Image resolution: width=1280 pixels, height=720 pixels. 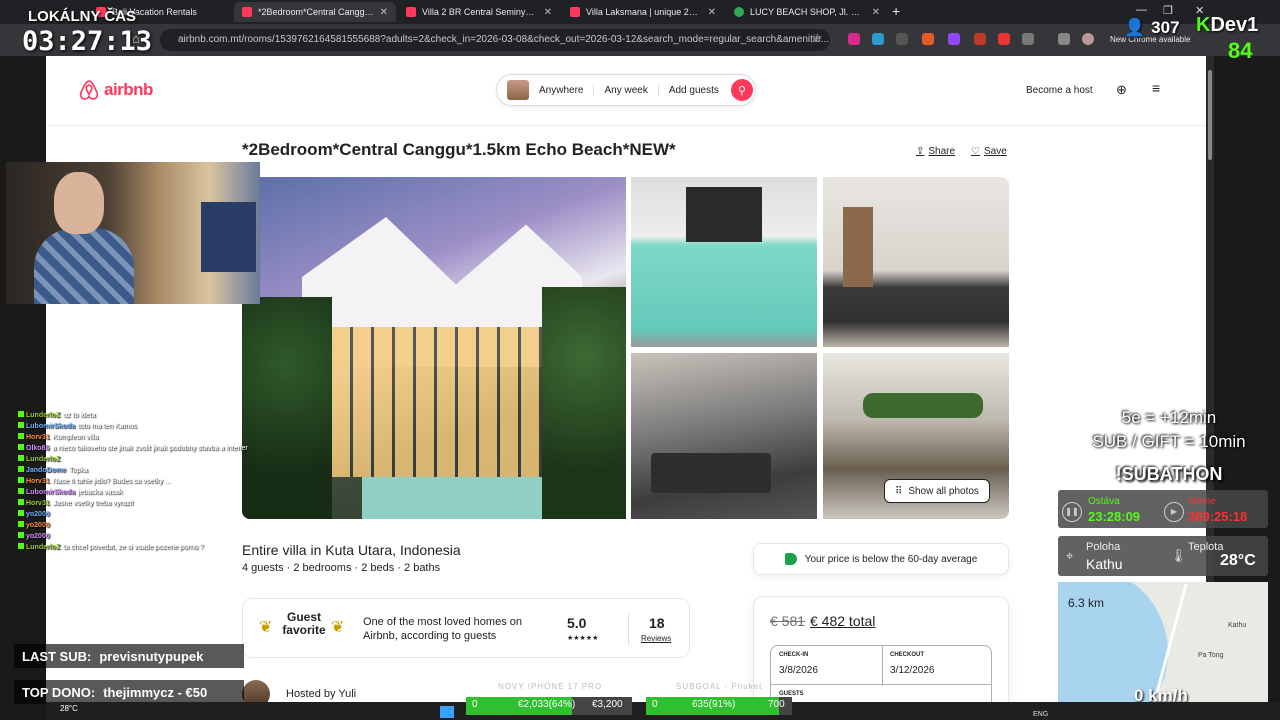 I want to click on tab-villa-seminyak: Villa 2 BR Central Seminyak mi ✕, so click(x=479, y=12).